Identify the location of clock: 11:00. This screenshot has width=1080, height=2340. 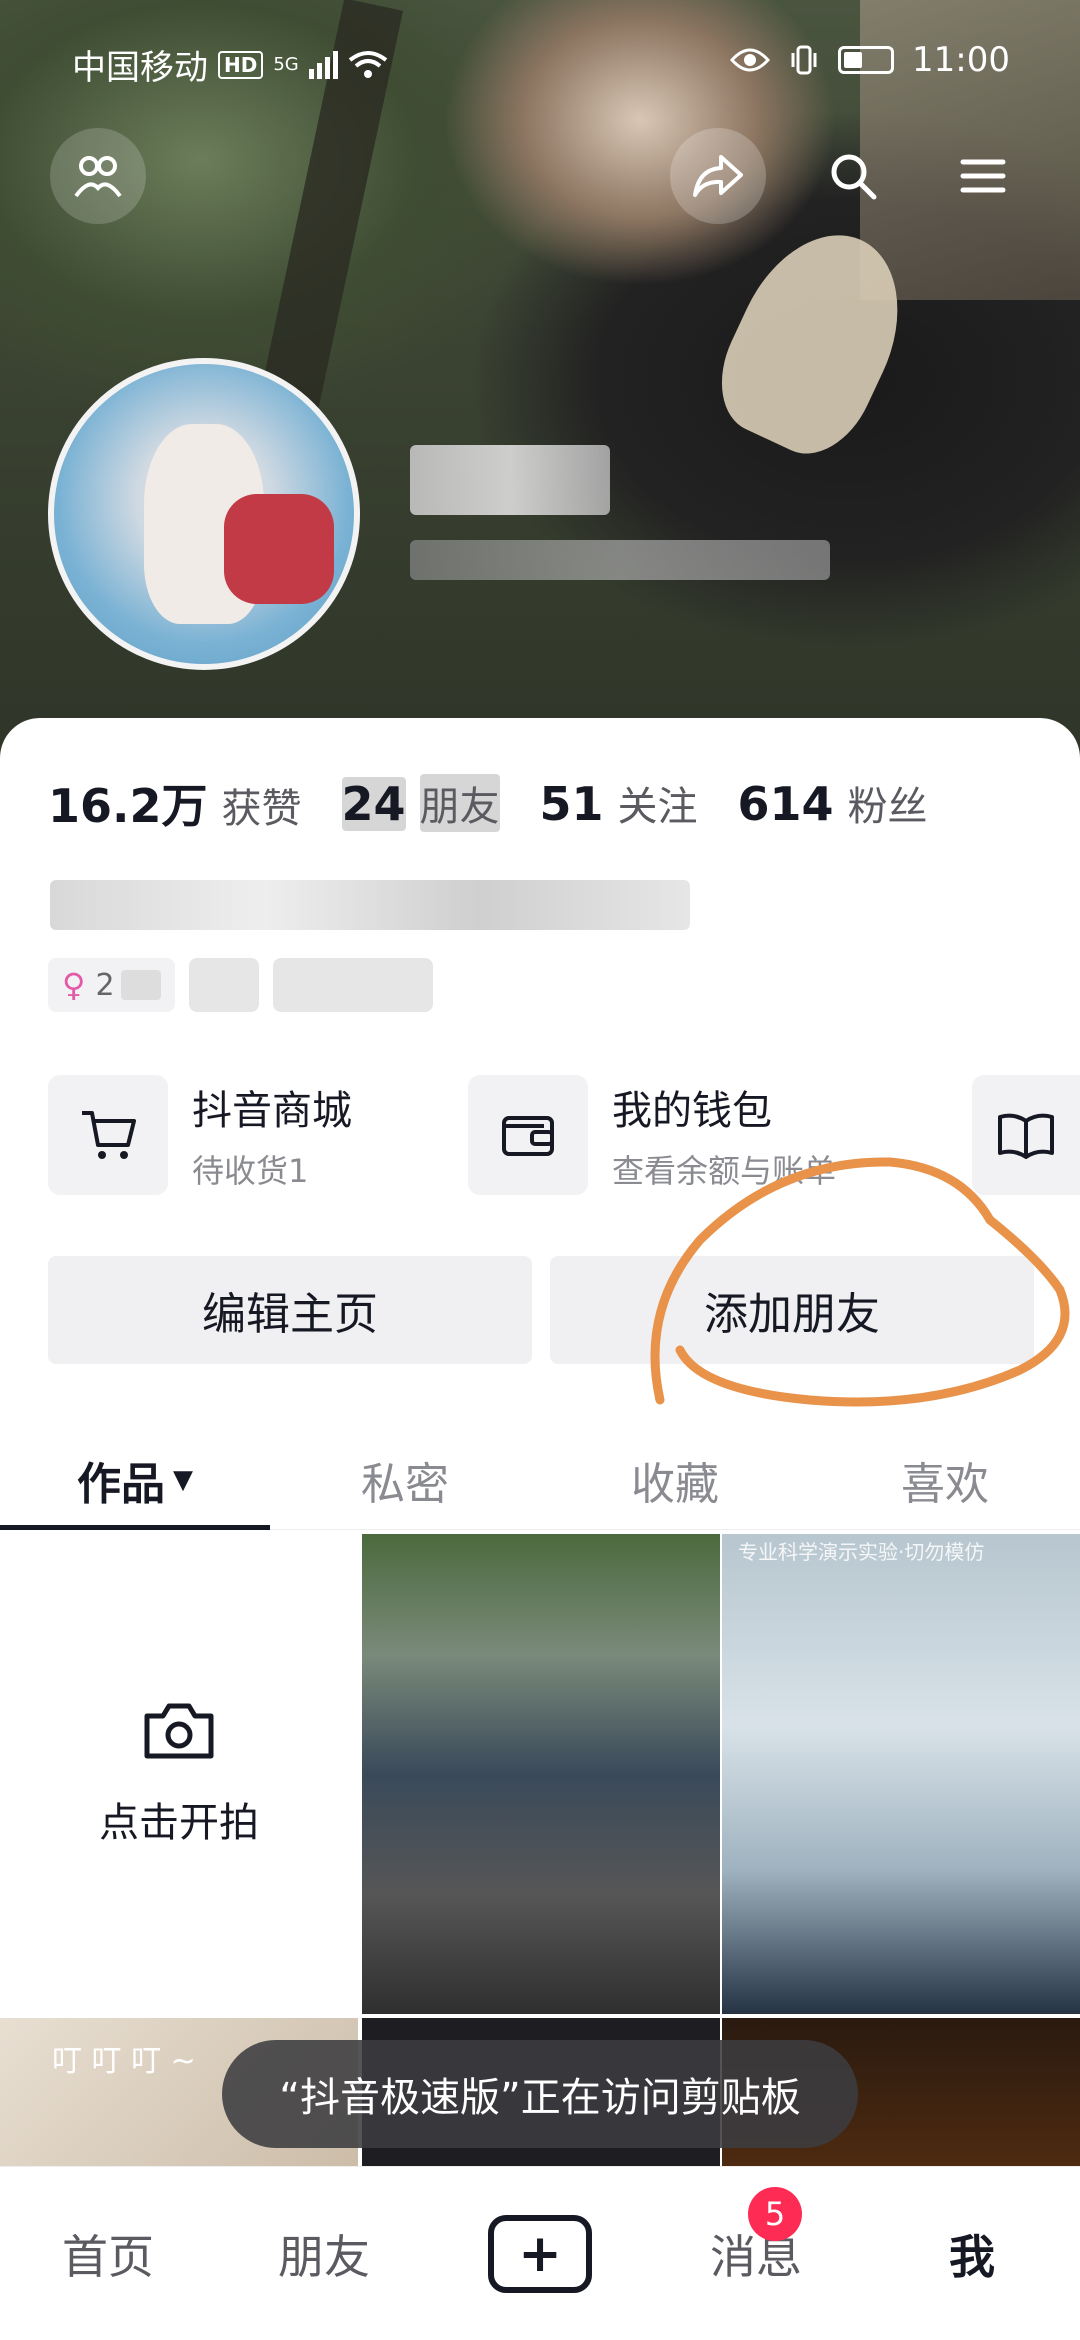
(961, 60).